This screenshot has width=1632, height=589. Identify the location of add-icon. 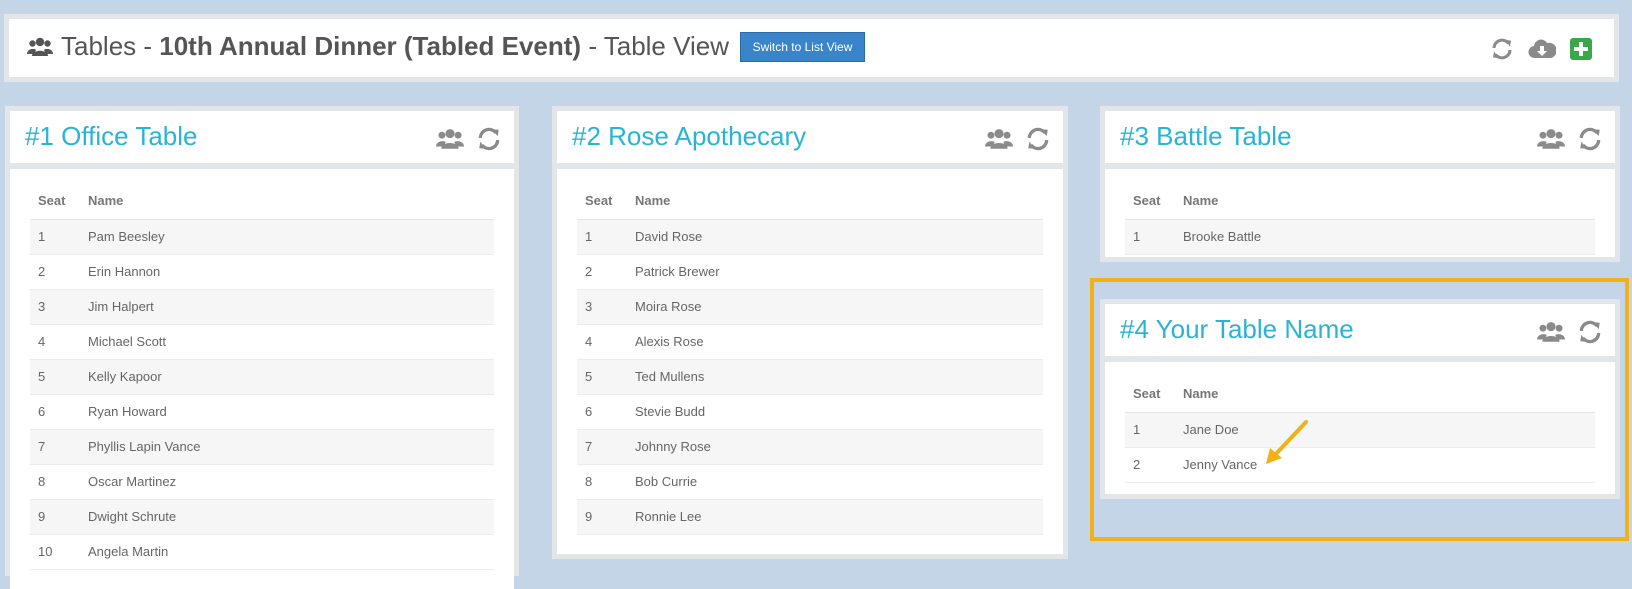
(1581, 49).